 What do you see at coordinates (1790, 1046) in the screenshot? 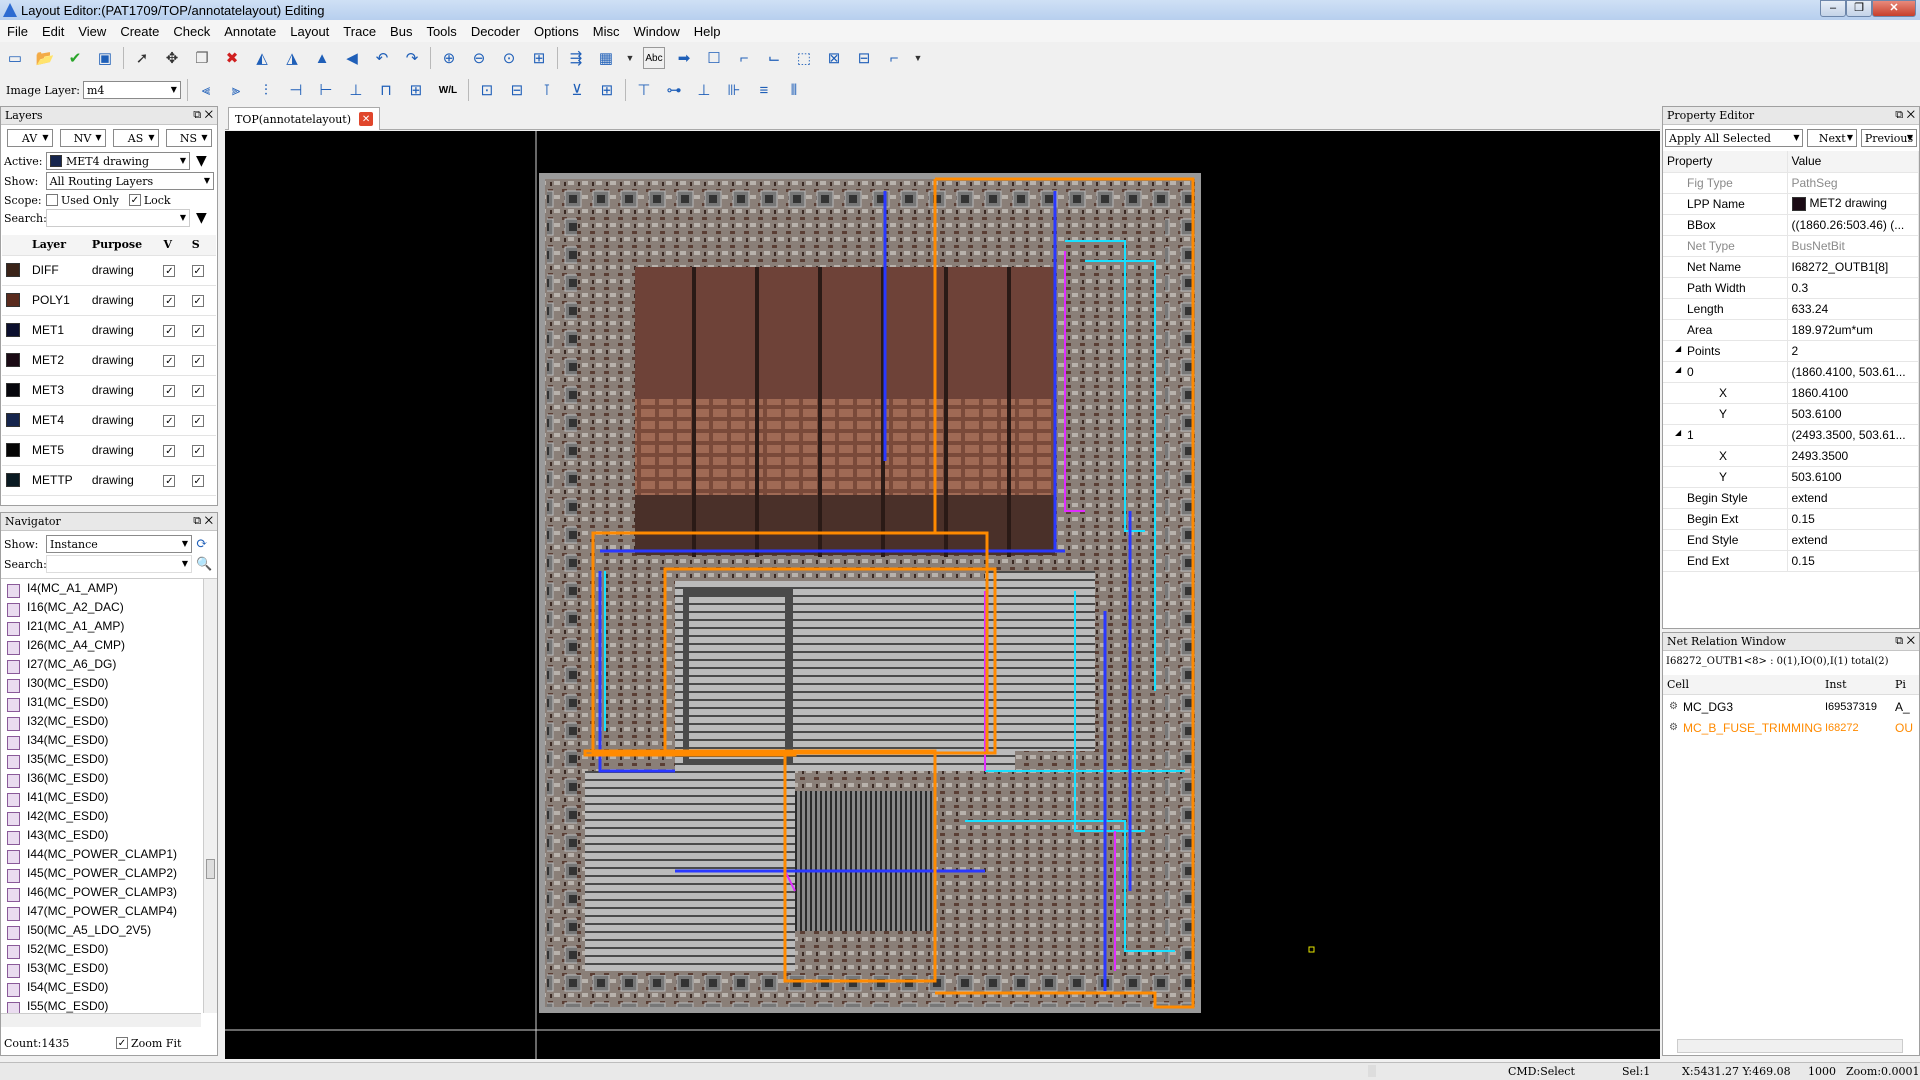
I see `net-hscrollbar` at bounding box center [1790, 1046].